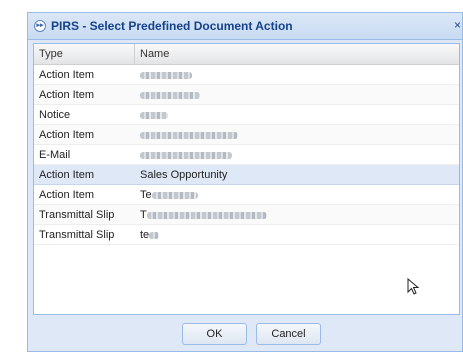 The height and width of the screenshot is (353, 463). What do you see at coordinates (55, 155) in the screenshot?
I see `cell-type: E-Mail` at bounding box center [55, 155].